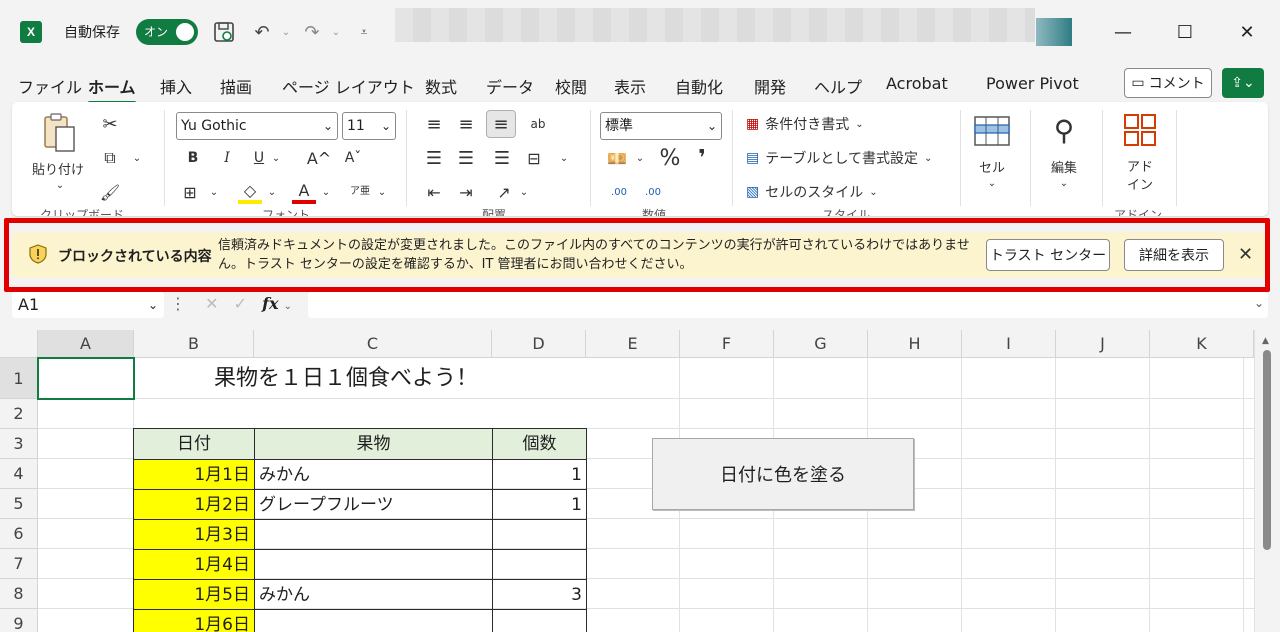  What do you see at coordinates (1064, 183) in the screenshot?
I see `edit-dropdown-icon: ⌄` at bounding box center [1064, 183].